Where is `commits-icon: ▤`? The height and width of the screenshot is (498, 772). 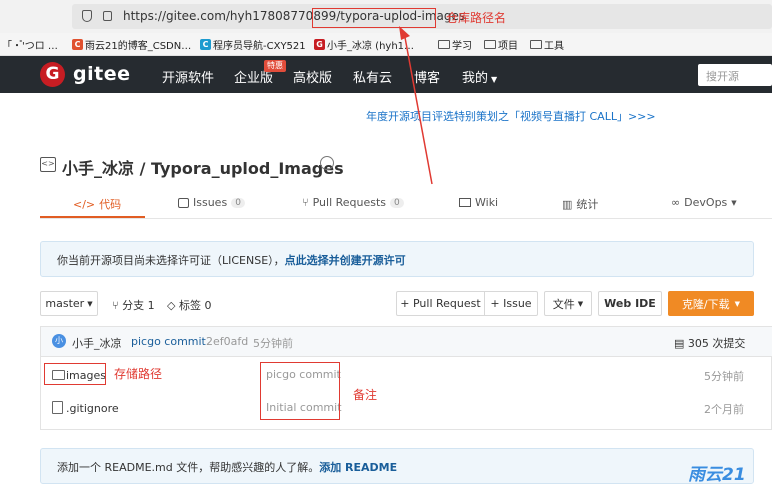
commits-icon: ▤ is located at coordinates (681, 343).